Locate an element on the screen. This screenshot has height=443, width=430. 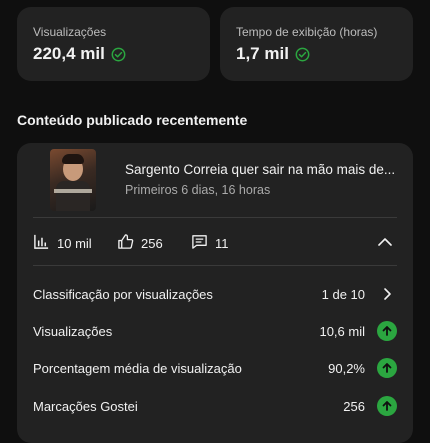
row-value: 1 de 10 is located at coordinates (343, 294).